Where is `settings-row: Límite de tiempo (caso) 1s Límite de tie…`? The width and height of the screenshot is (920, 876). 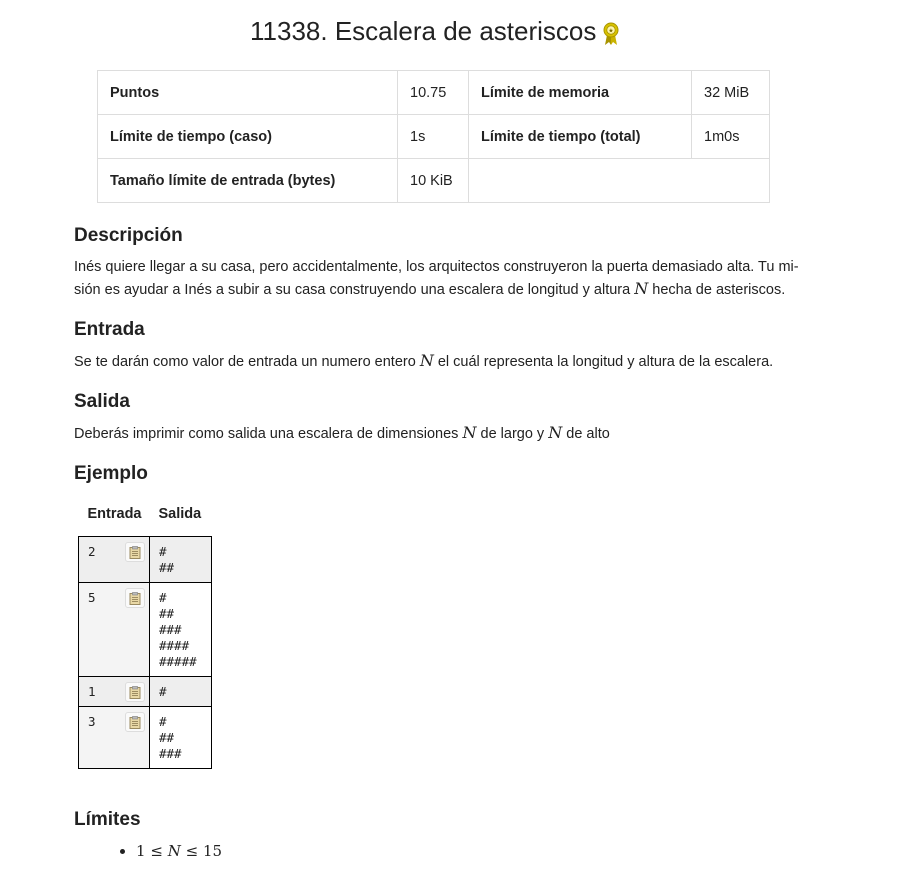 settings-row: Límite de tiempo (caso) 1s Límite de tie… is located at coordinates (433, 136).